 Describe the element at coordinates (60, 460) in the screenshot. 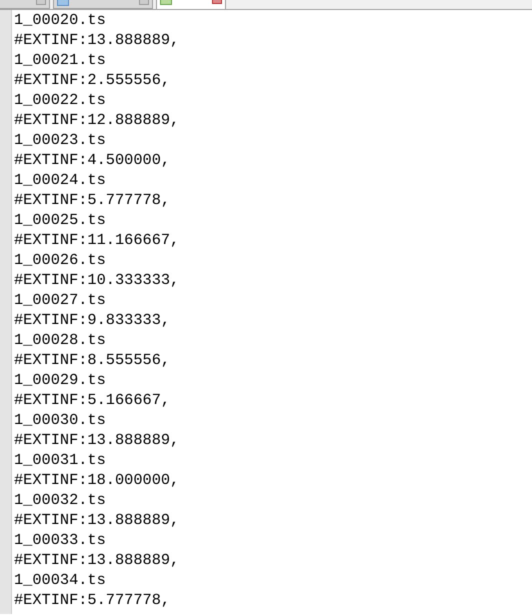

I see `code-line: 1_00031.ts` at that location.